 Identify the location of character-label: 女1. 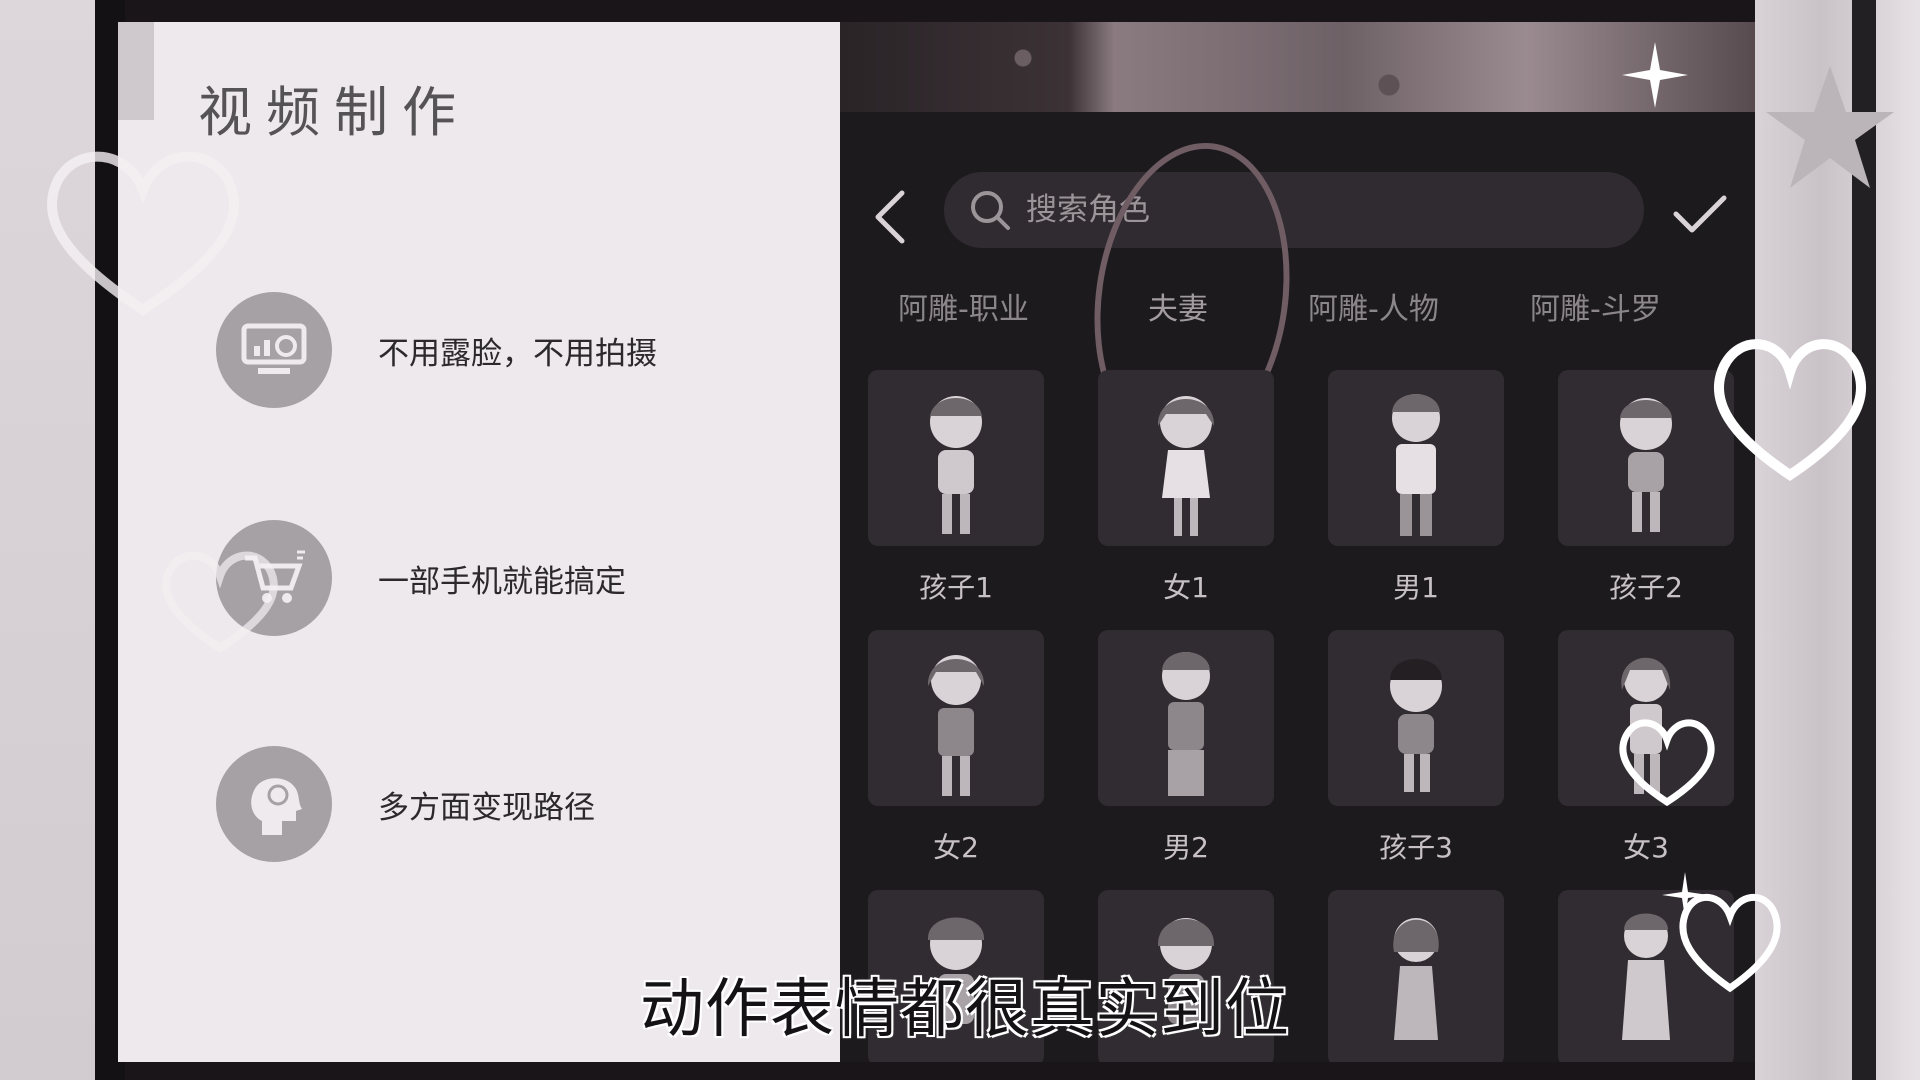
(1186, 587).